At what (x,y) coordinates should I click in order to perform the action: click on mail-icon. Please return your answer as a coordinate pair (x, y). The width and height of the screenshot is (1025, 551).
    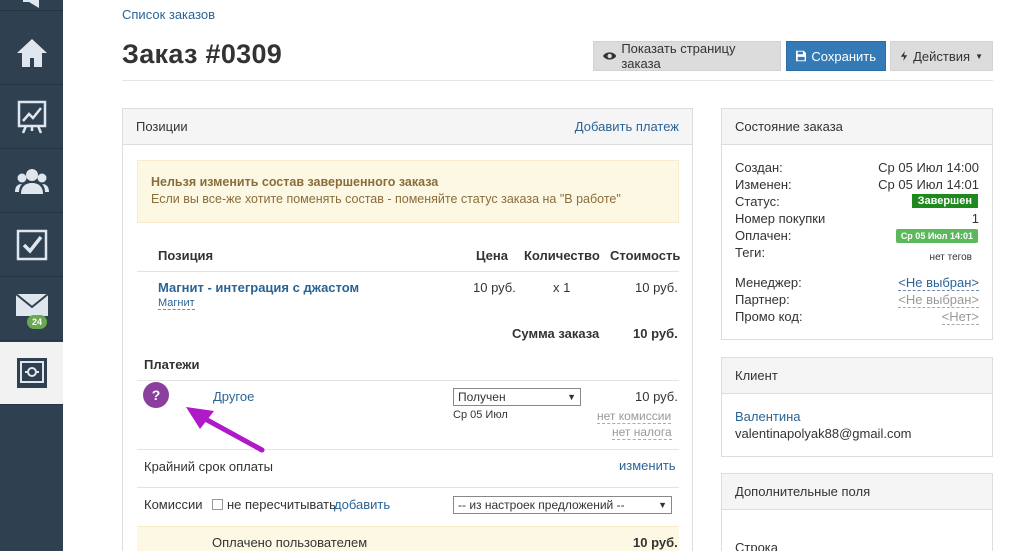
    Looking at the image, I should click on (31, 304).